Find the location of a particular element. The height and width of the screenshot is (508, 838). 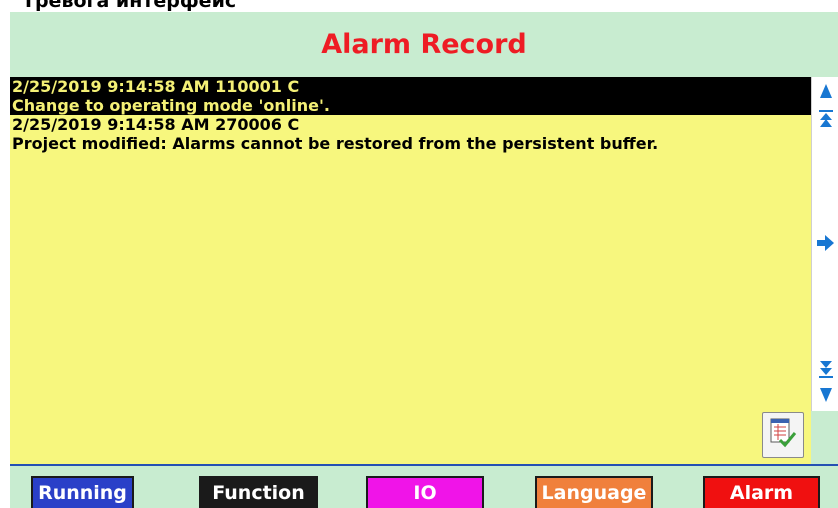

running-button: Running is located at coordinates (82, 492).